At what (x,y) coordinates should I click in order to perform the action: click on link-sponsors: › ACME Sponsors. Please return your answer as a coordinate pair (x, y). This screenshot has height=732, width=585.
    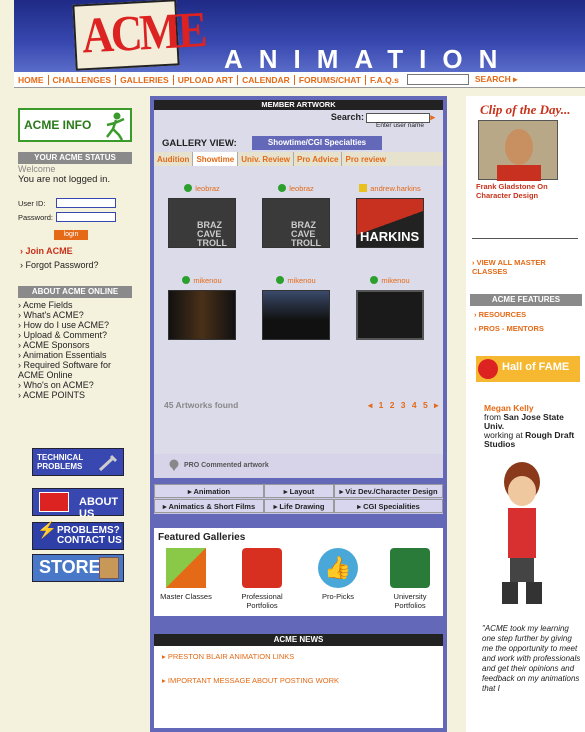
    Looking at the image, I should click on (75, 345).